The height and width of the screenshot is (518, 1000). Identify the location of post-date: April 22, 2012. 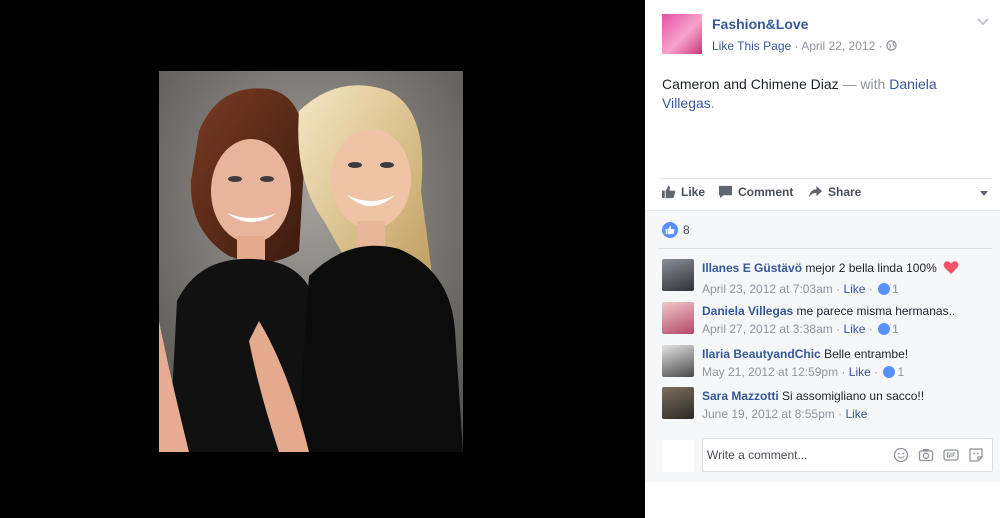
(838, 46).